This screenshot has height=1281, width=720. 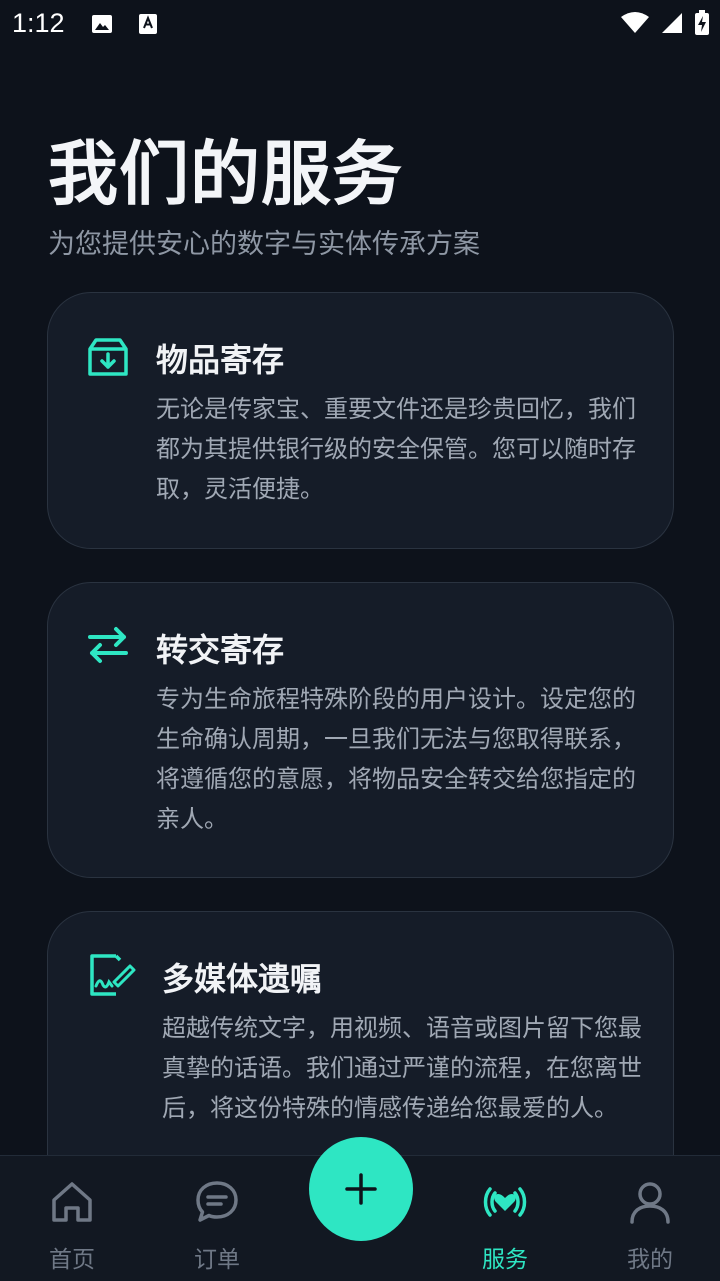 I want to click on add-button, so click(x=361, y=1189).